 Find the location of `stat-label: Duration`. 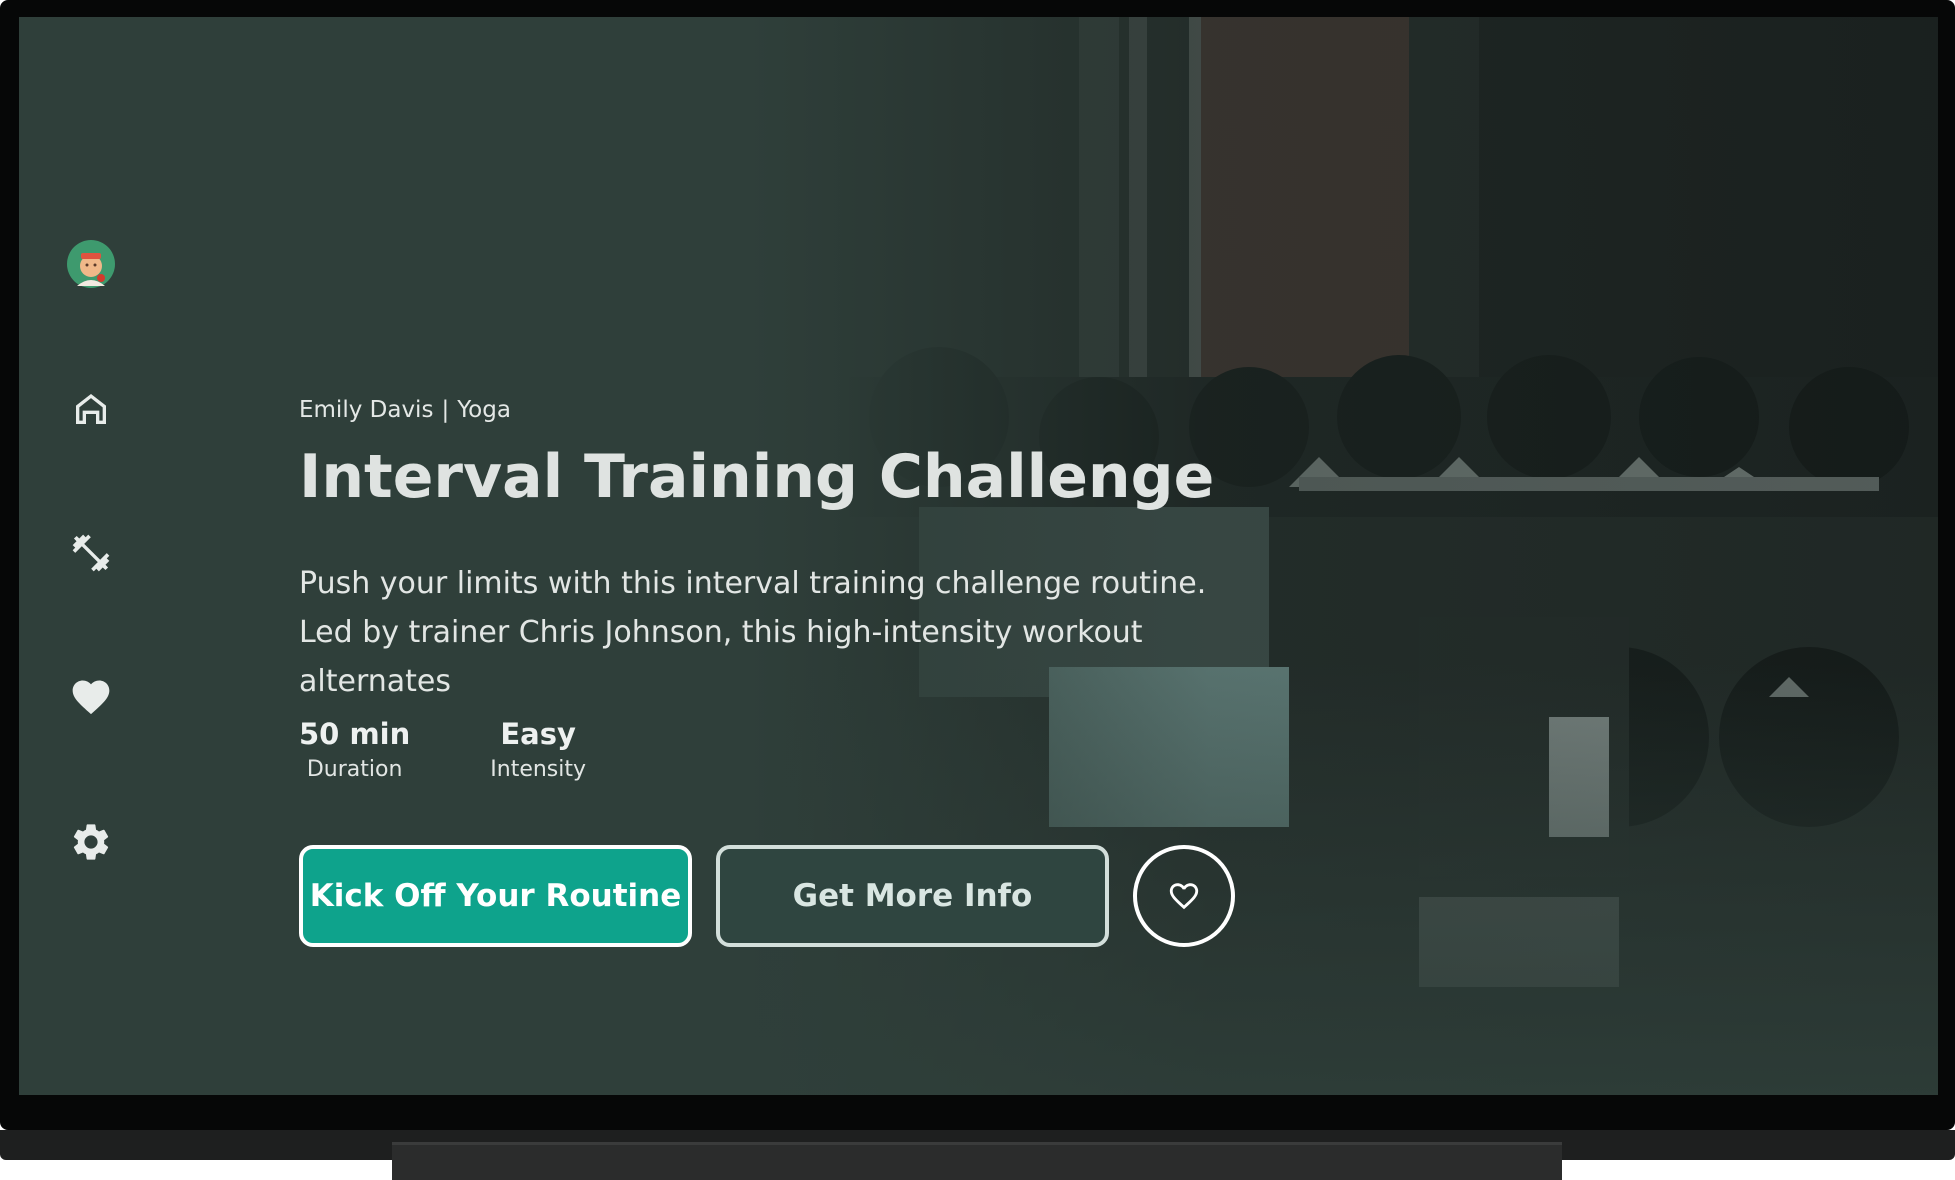

stat-label: Duration is located at coordinates (354, 769).